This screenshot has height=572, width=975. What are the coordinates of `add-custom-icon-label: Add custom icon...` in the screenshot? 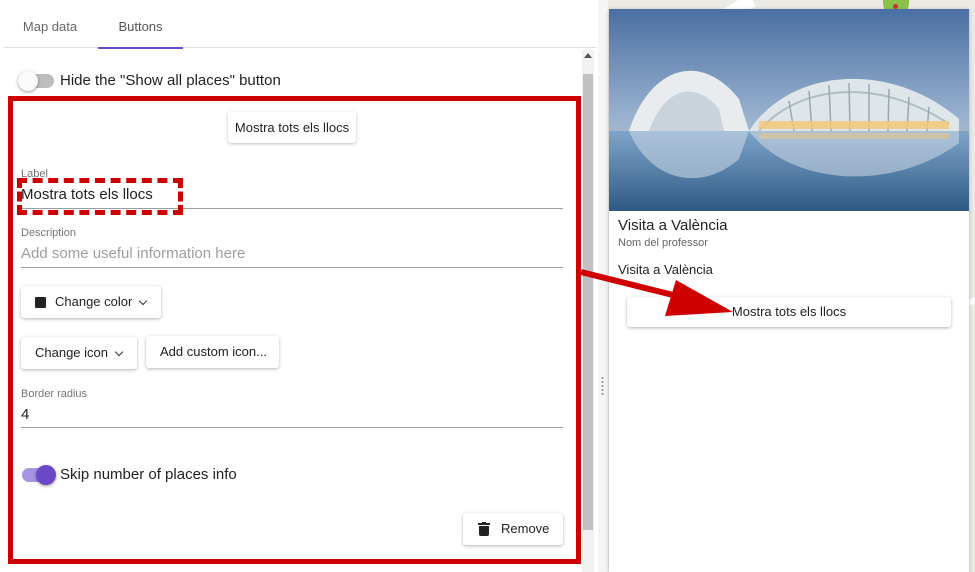 It's located at (213, 351).